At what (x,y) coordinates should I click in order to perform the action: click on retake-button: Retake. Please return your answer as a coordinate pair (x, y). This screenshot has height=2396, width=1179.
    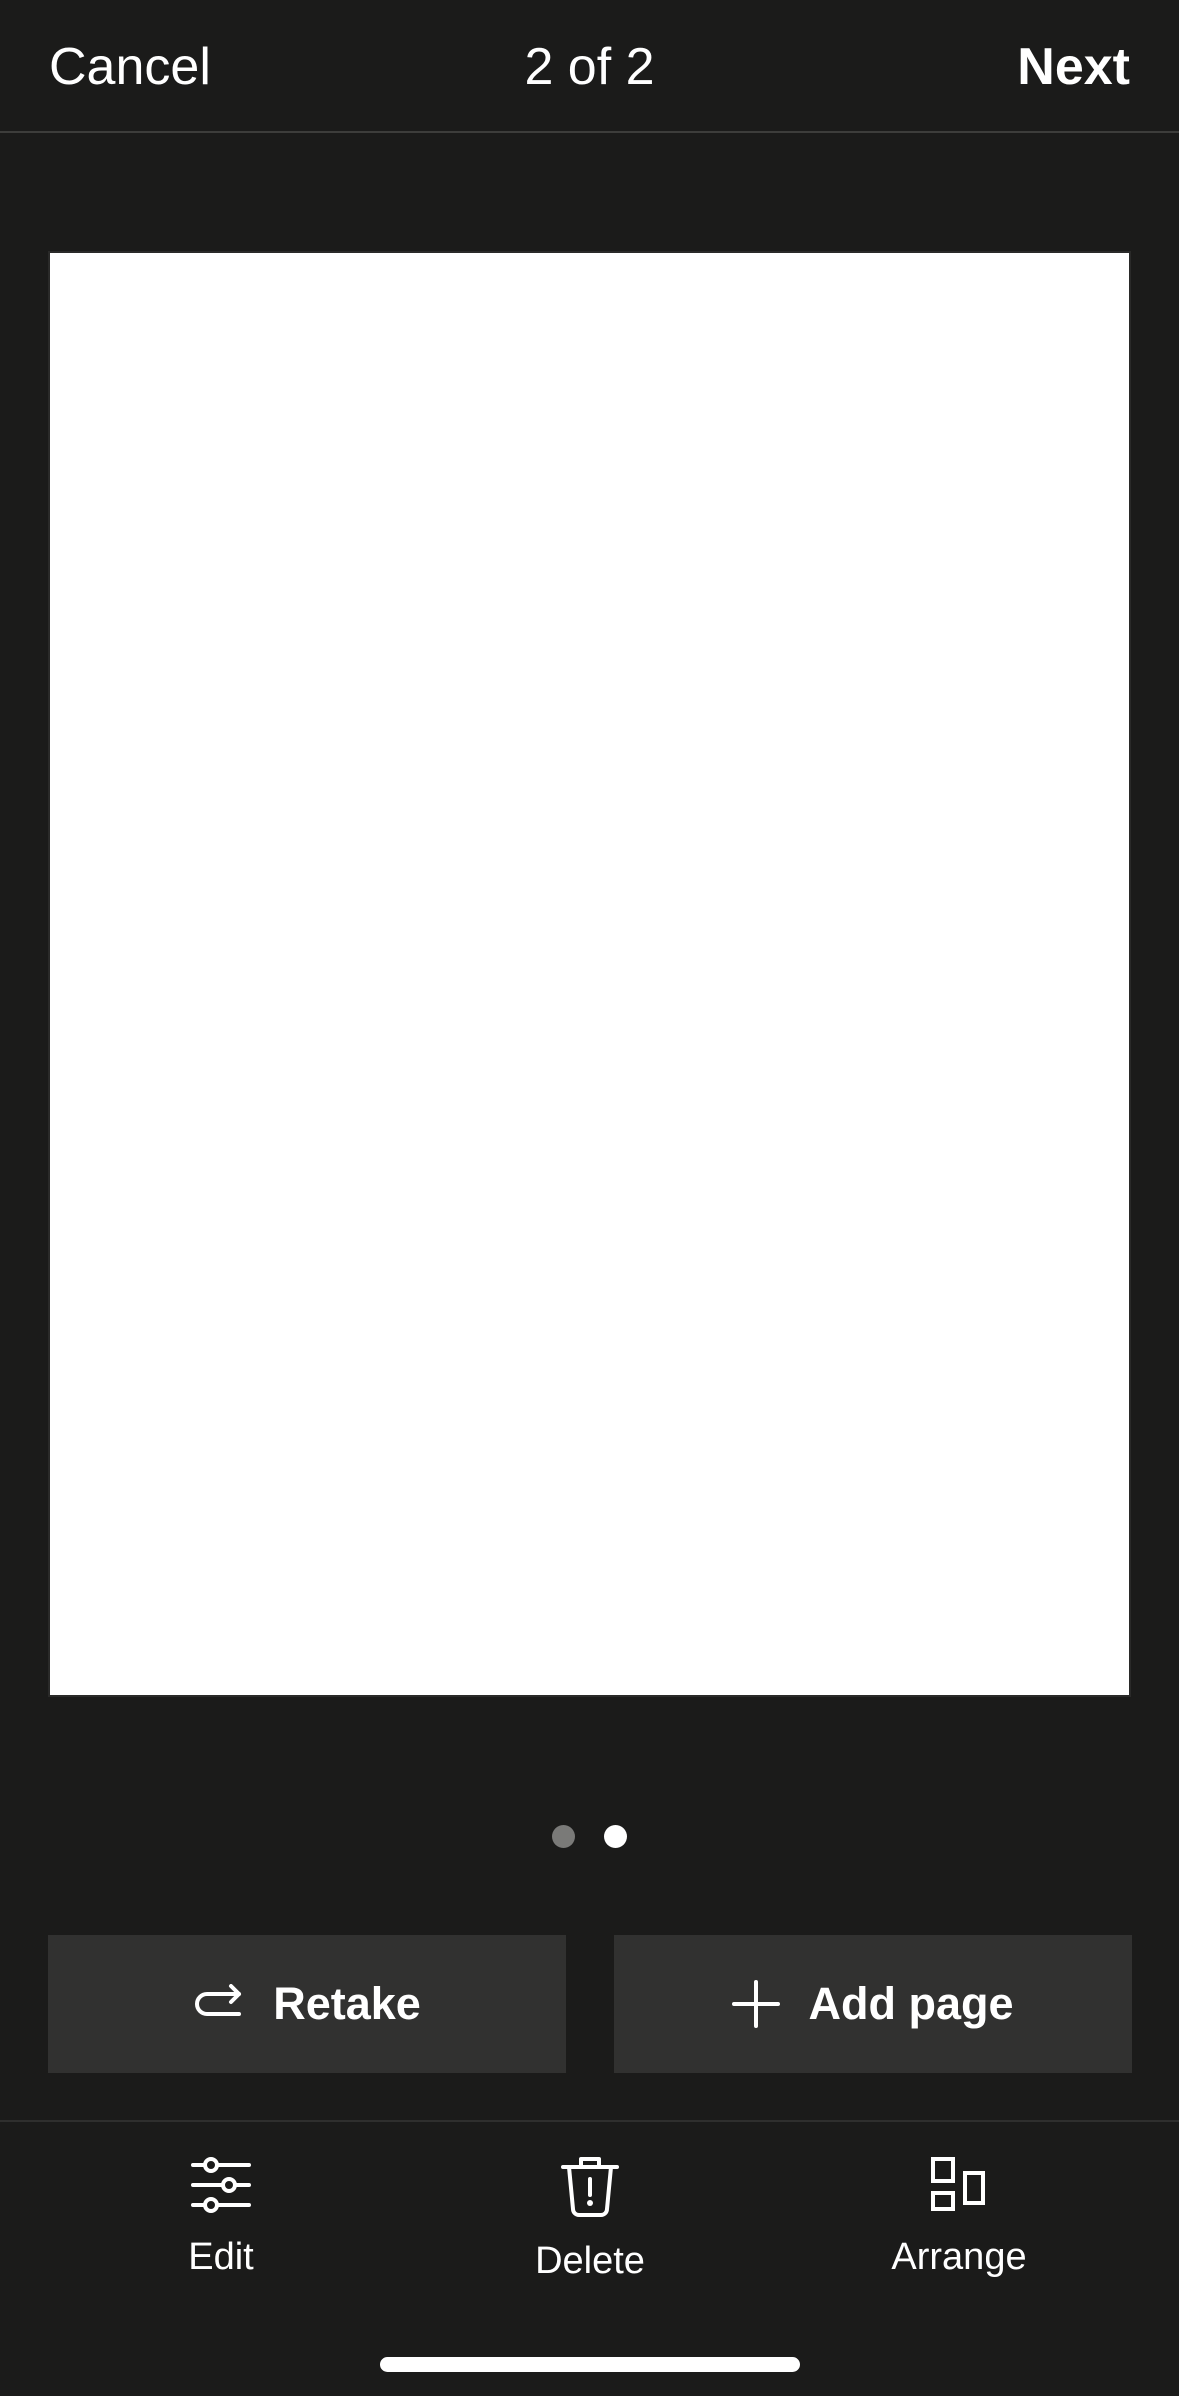
    Looking at the image, I should click on (307, 2004).